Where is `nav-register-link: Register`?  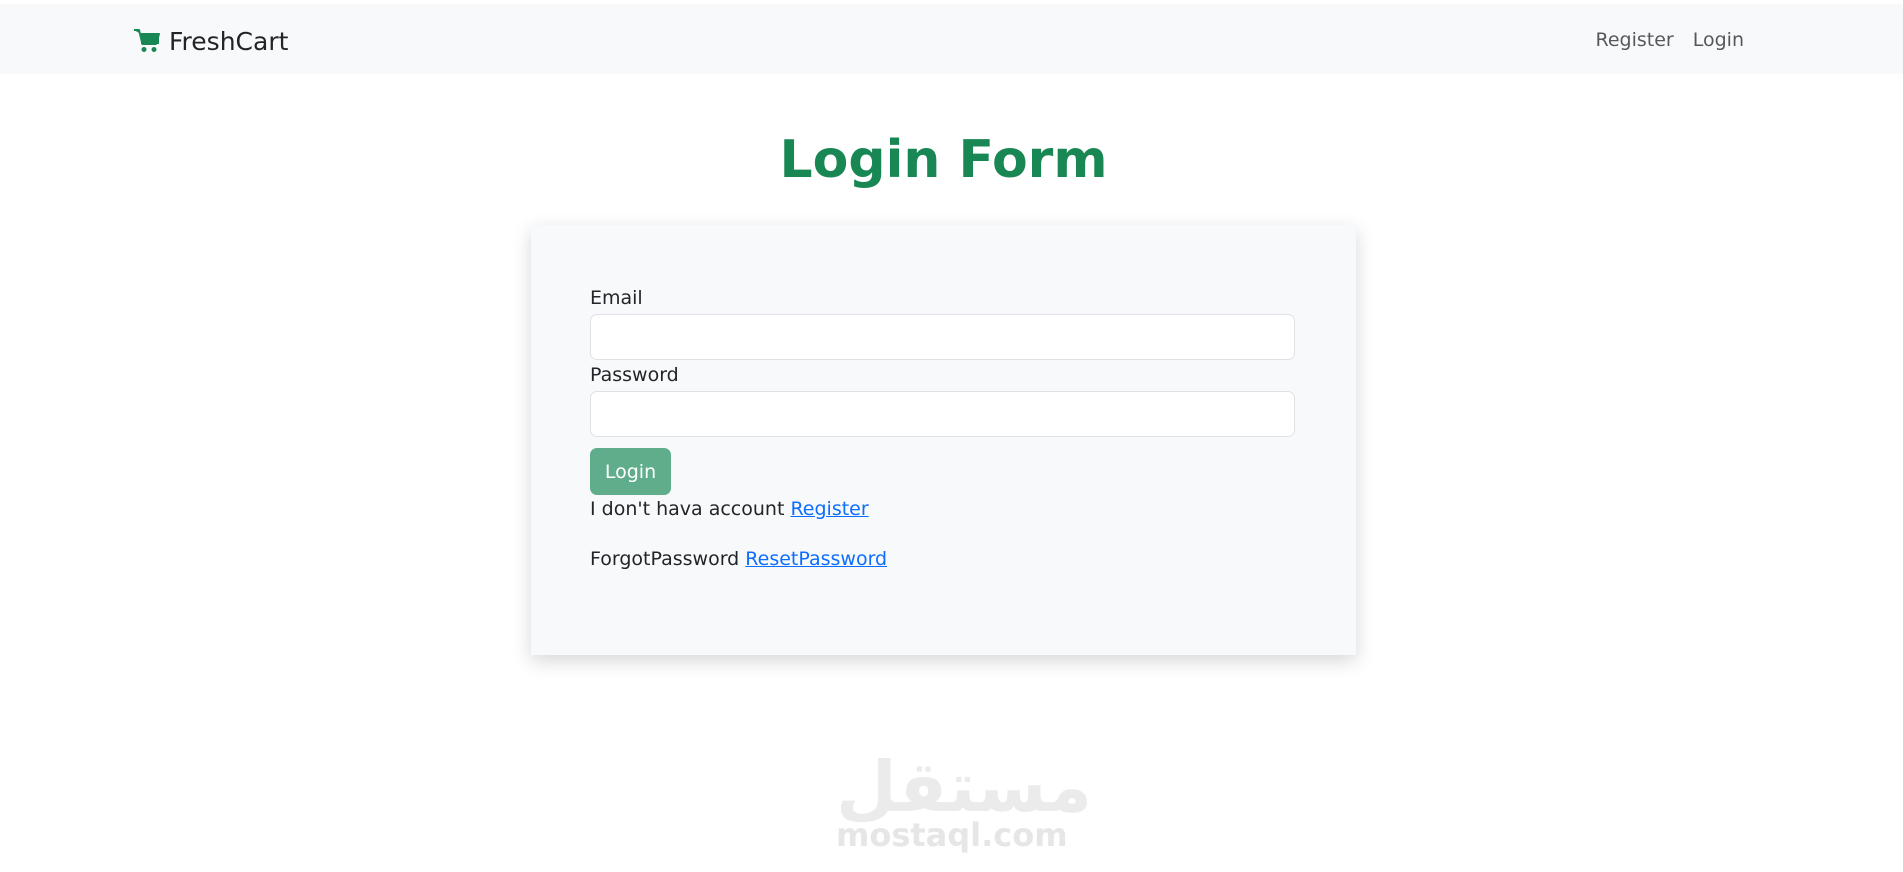 nav-register-link: Register is located at coordinates (1635, 40).